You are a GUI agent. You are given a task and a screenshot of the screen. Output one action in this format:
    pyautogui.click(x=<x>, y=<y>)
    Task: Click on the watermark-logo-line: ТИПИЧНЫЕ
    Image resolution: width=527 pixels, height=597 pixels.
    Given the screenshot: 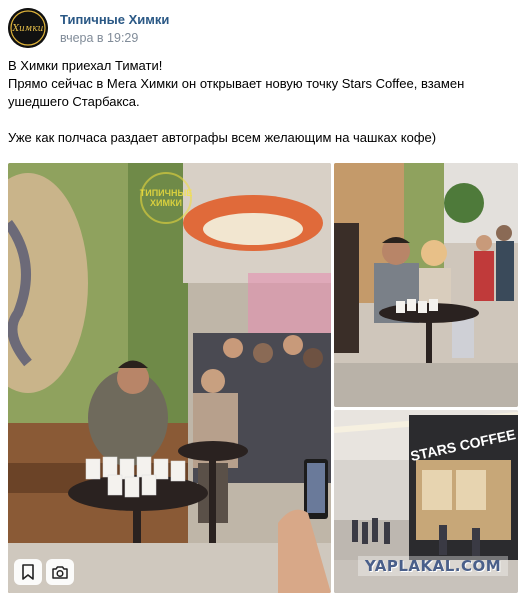 What is the action you would take?
    pyautogui.click(x=166, y=193)
    